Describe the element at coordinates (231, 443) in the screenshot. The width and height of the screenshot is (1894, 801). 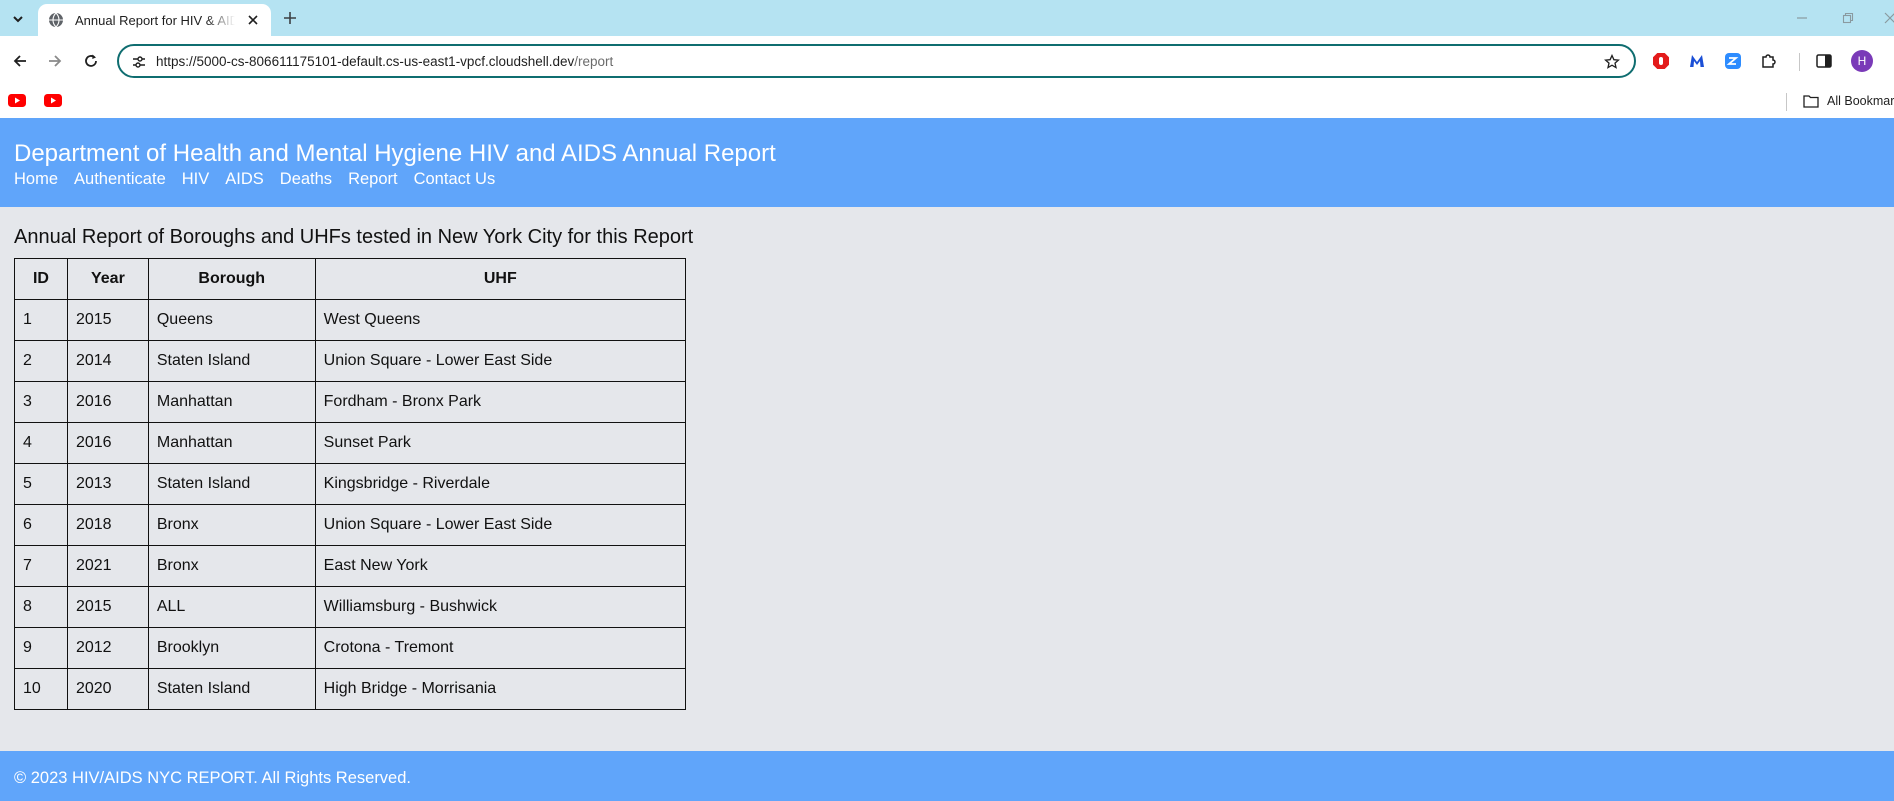
I see `cell-borough: Manhattan` at that location.